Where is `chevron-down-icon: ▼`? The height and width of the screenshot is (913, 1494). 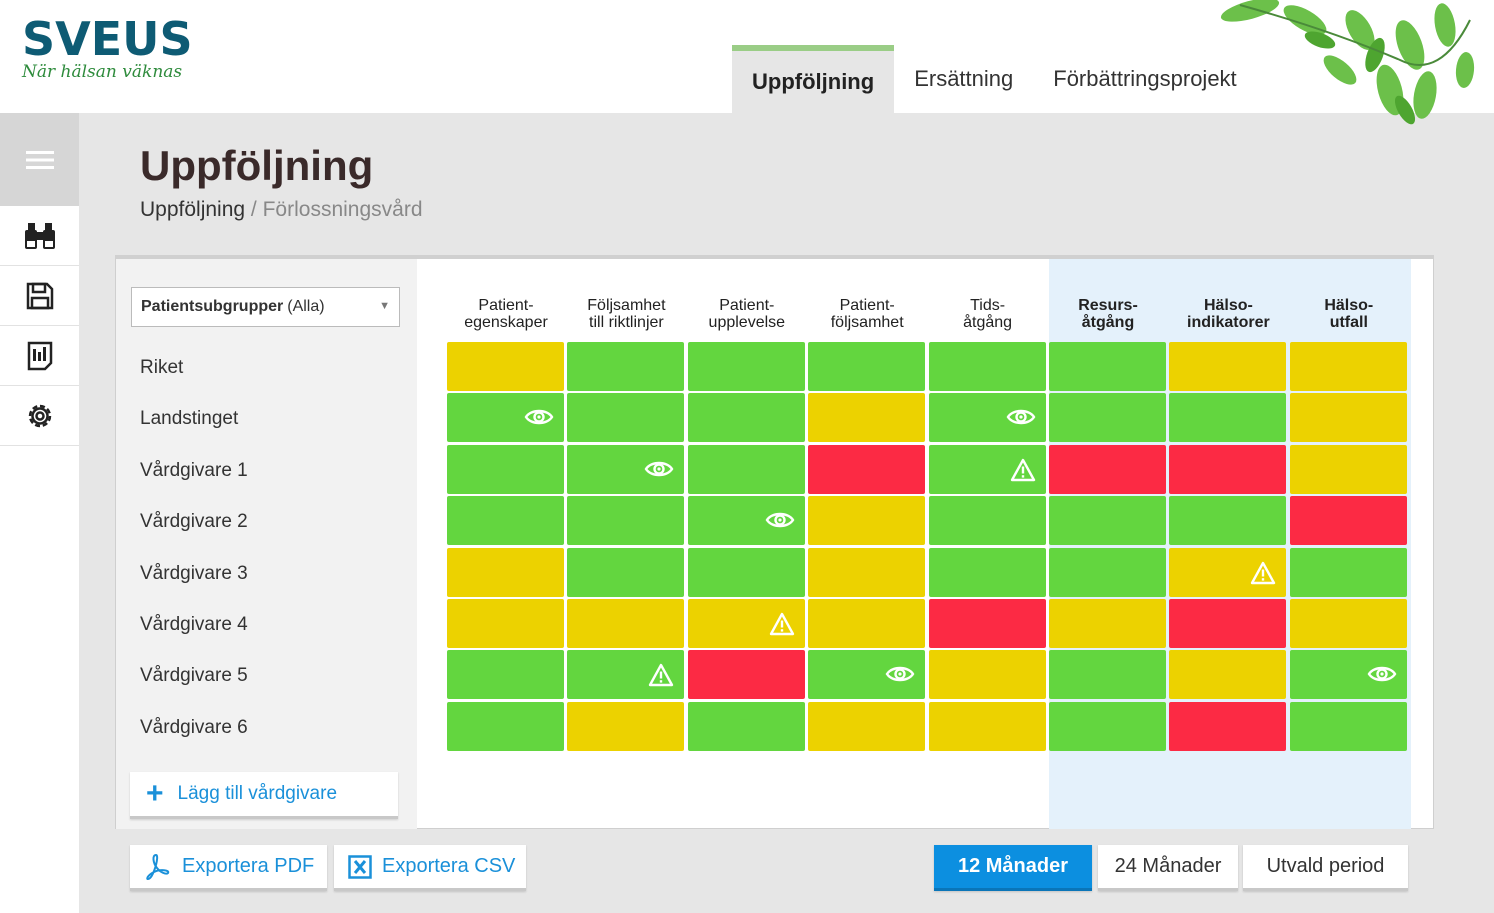 chevron-down-icon: ▼ is located at coordinates (384, 306).